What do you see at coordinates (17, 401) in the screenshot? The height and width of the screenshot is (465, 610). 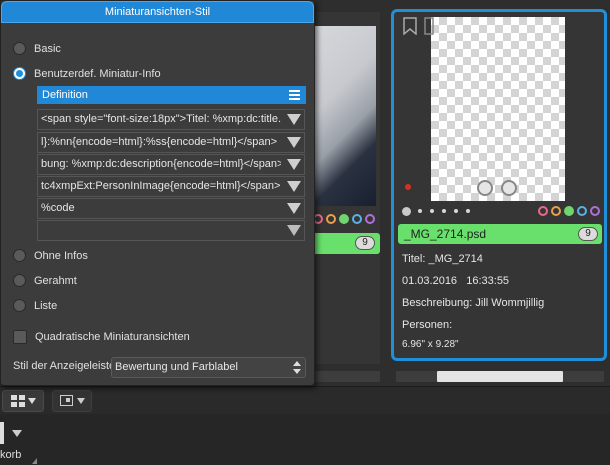 I see `grid-icon` at bounding box center [17, 401].